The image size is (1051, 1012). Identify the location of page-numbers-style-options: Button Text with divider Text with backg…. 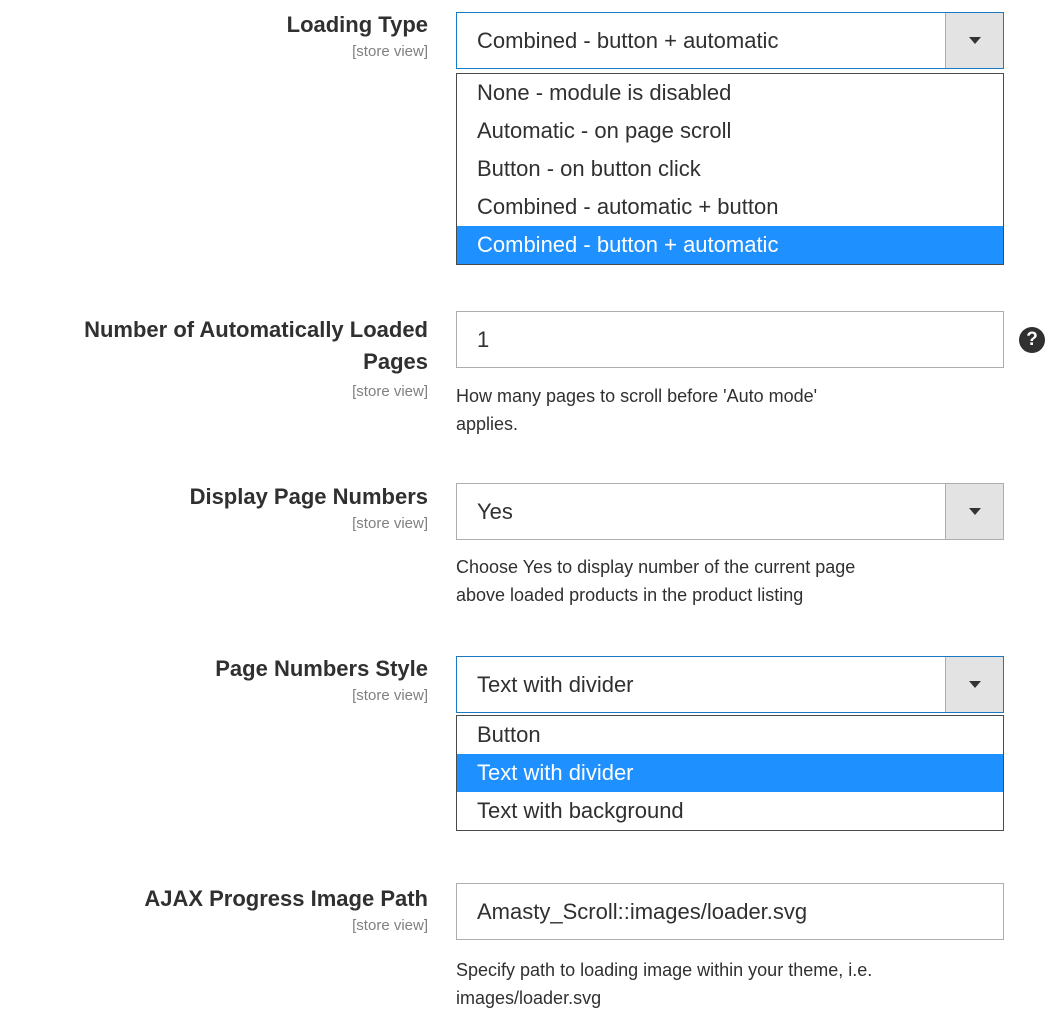
(730, 773).